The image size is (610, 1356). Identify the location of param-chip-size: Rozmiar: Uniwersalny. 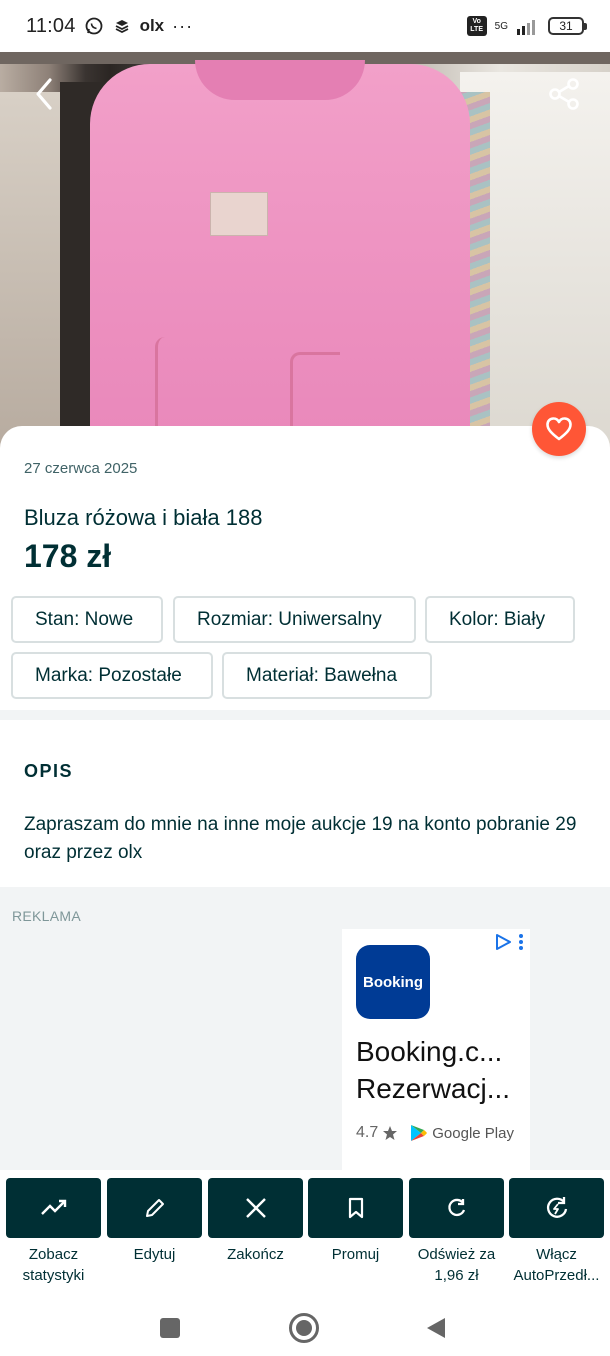
(294, 619).